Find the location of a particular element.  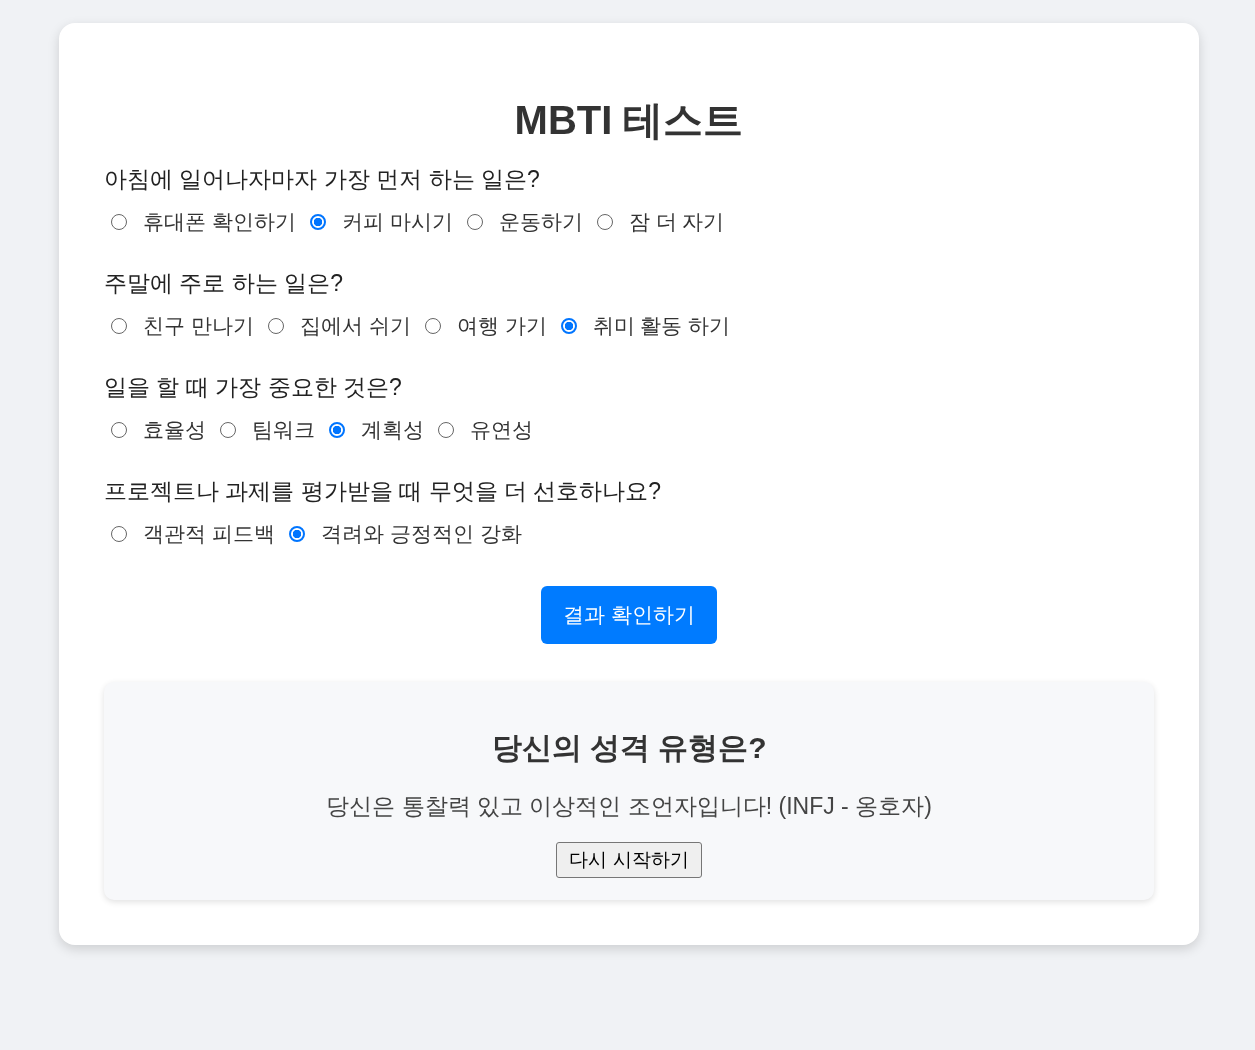

option-label: 격려와 긍정적인 강화 is located at coordinates (421, 534).